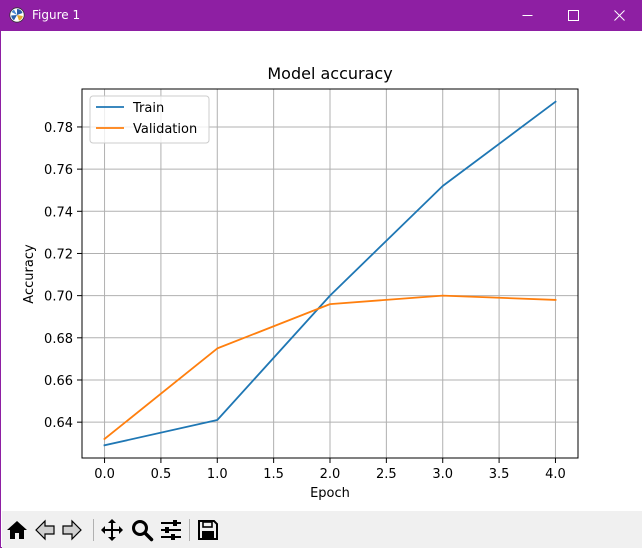  What do you see at coordinates (58, 339) in the screenshot?
I see `y-tick-label: 0.68` at bounding box center [58, 339].